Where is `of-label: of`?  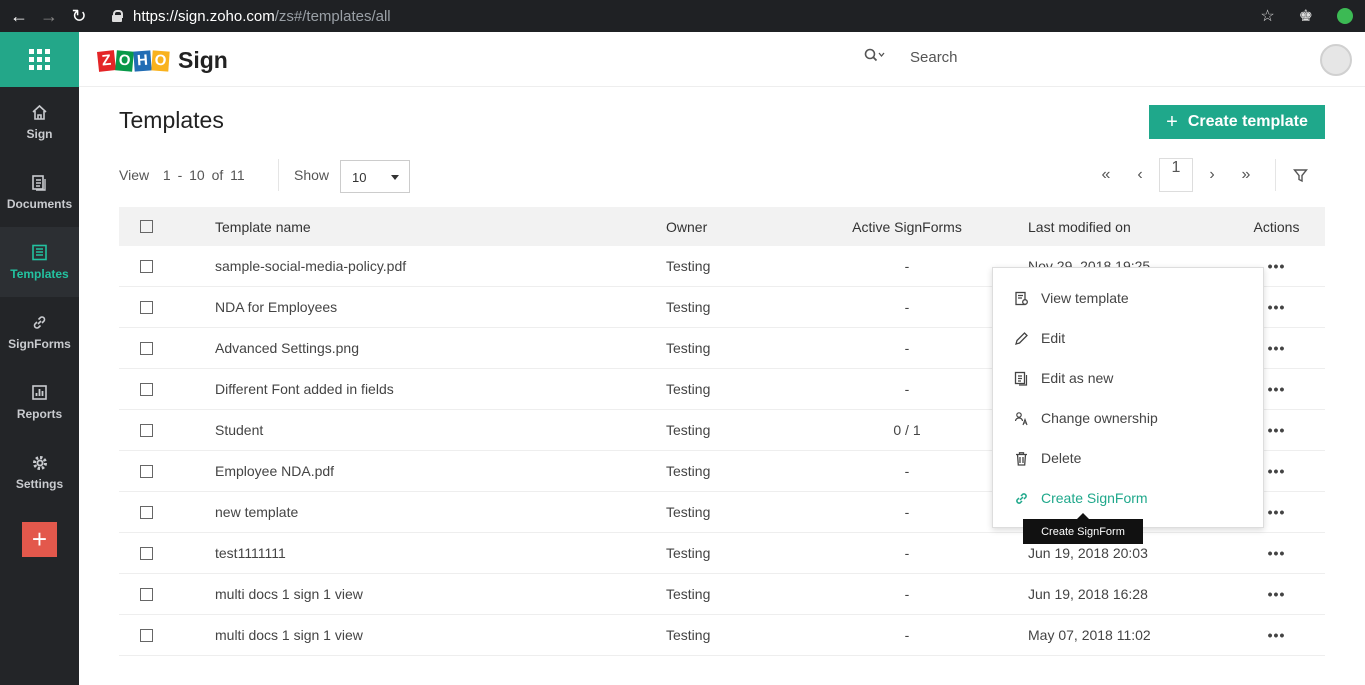
of-label: of is located at coordinates (217, 175).